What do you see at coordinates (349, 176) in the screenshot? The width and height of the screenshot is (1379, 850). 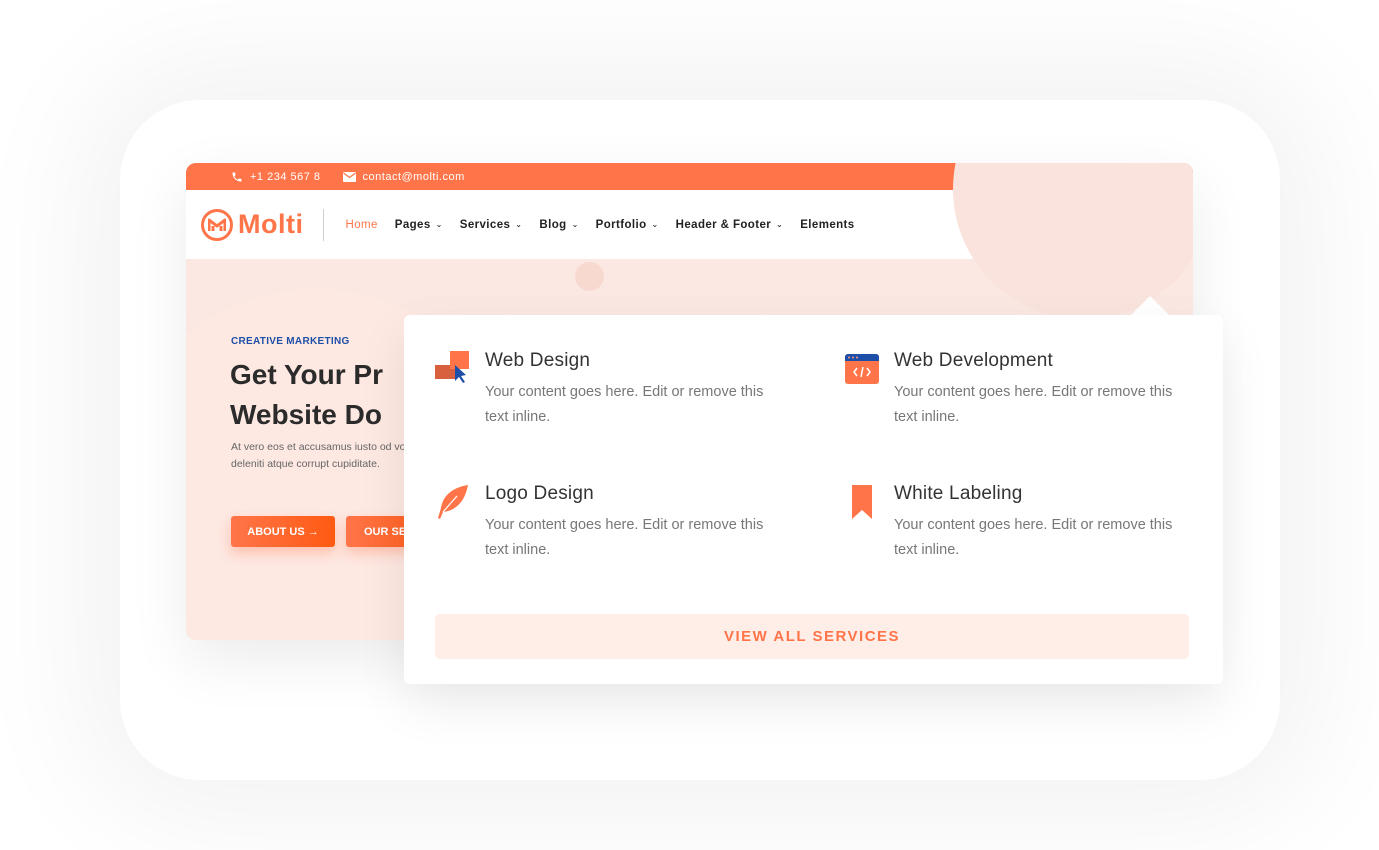 I see `envelope-icon` at bounding box center [349, 176].